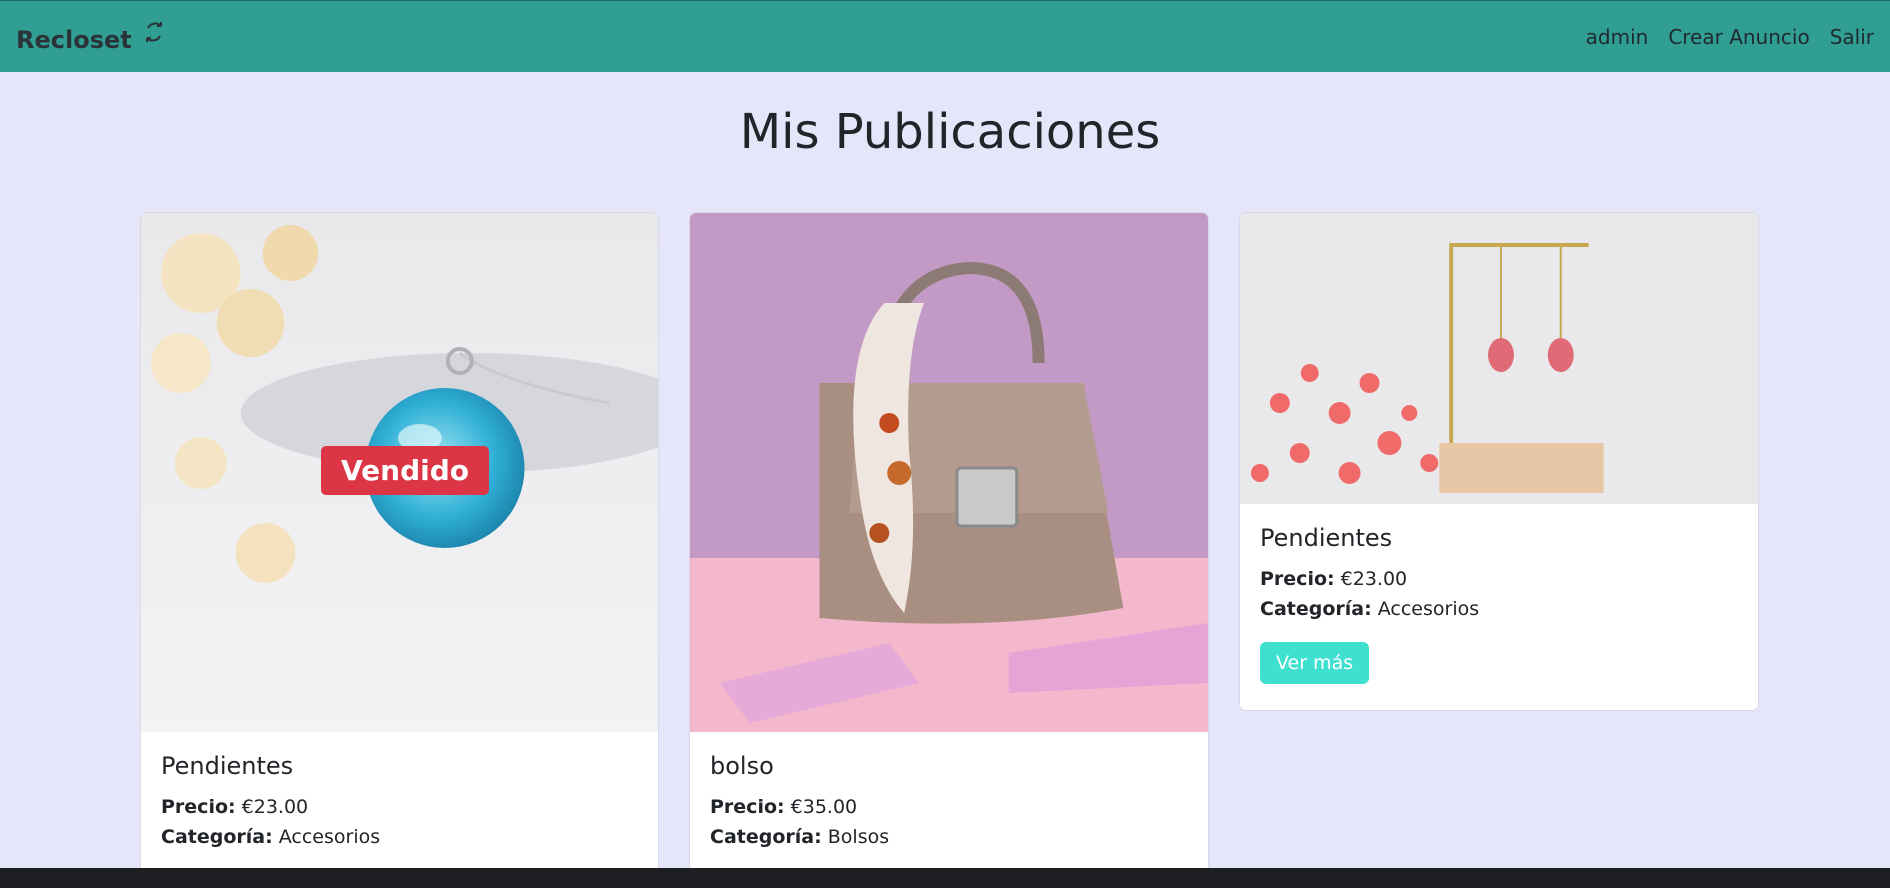  What do you see at coordinates (74, 39) in the screenshot?
I see `brand-name: Recloset` at bounding box center [74, 39].